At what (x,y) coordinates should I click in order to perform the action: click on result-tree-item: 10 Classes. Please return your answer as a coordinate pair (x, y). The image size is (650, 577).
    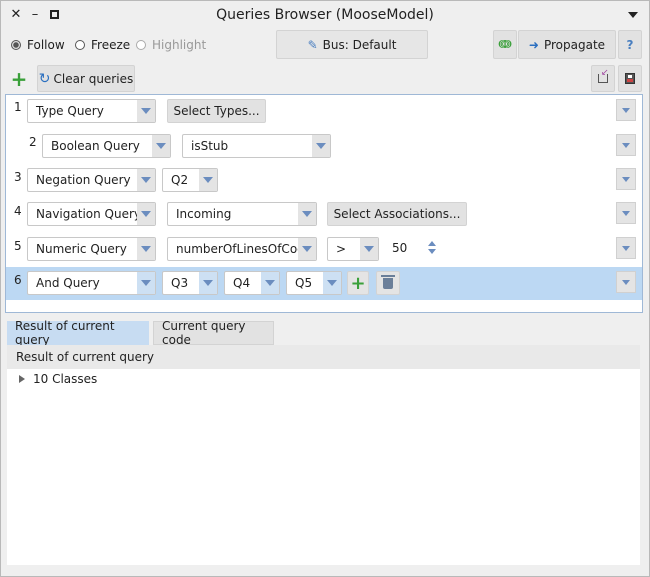
    Looking at the image, I should click on (58, 379).